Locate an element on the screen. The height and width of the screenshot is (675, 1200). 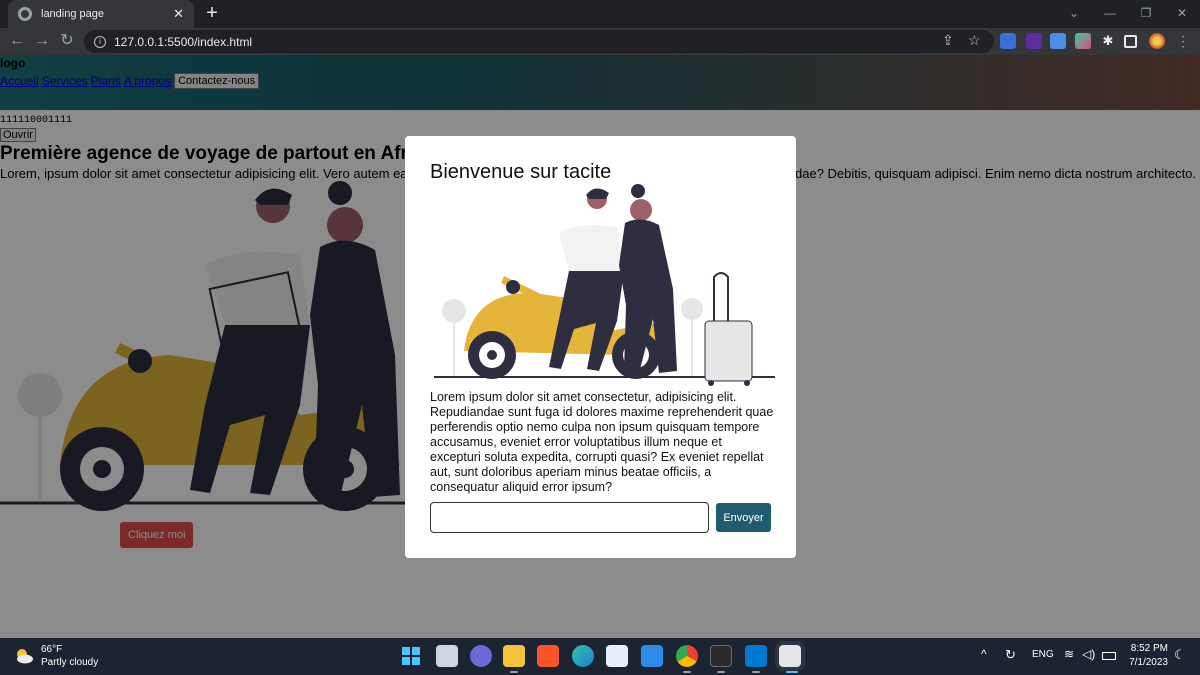
tab-landing-page: landing page ✕ is located at coordinates (101, 14).